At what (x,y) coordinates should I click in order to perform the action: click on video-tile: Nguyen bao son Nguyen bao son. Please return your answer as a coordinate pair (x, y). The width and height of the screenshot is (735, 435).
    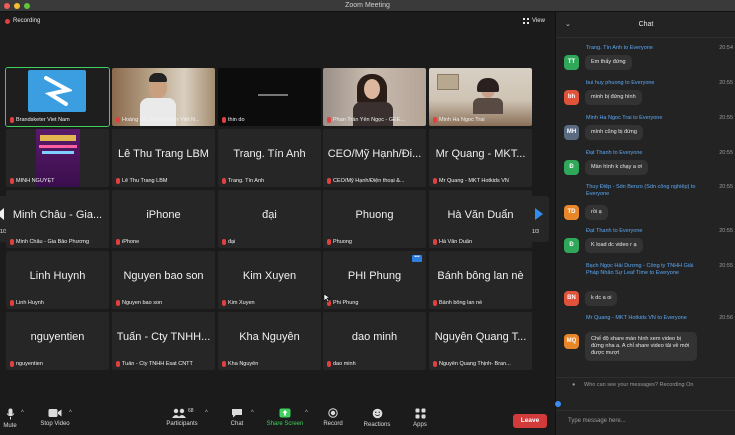
    Looking at the image, I should click on (163, 280).